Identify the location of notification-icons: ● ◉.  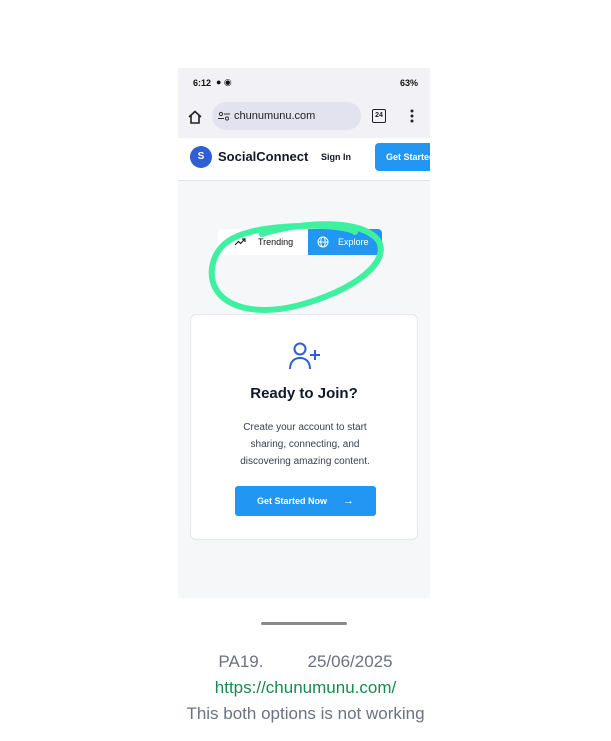
(224, 82).